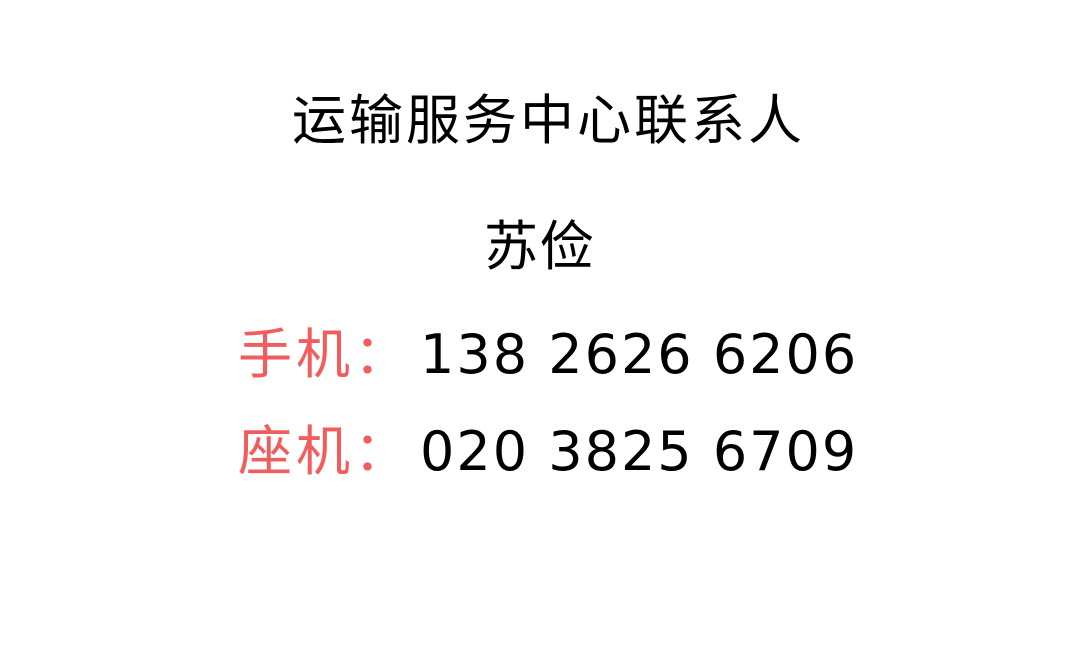 This screenshot has width=1087, height=661. I want to click on landline-label: 座机：, so click(325, 451).